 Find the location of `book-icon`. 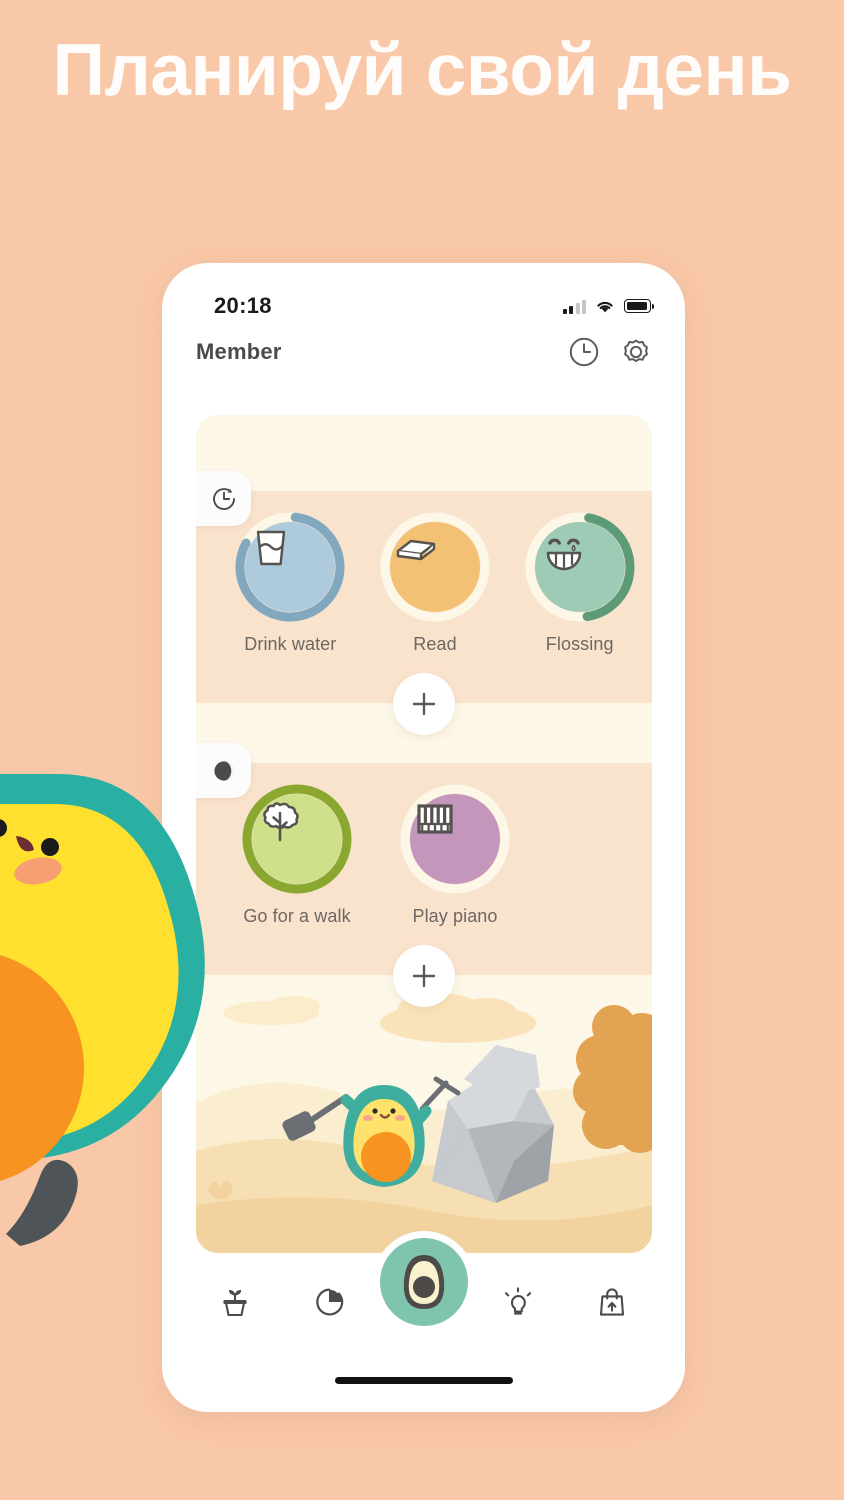

book-icon is located at coordinates (416, 550).